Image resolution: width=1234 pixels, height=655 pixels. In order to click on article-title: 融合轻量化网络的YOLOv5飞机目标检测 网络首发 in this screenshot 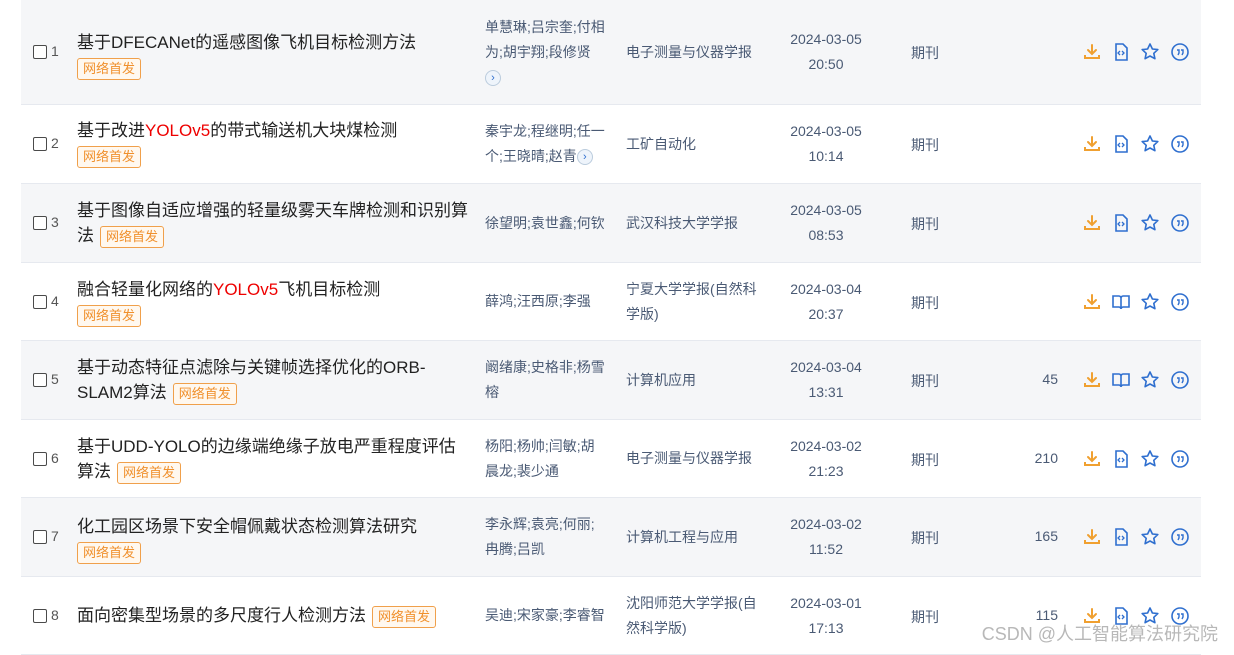, I will do `click(274, 302)`.